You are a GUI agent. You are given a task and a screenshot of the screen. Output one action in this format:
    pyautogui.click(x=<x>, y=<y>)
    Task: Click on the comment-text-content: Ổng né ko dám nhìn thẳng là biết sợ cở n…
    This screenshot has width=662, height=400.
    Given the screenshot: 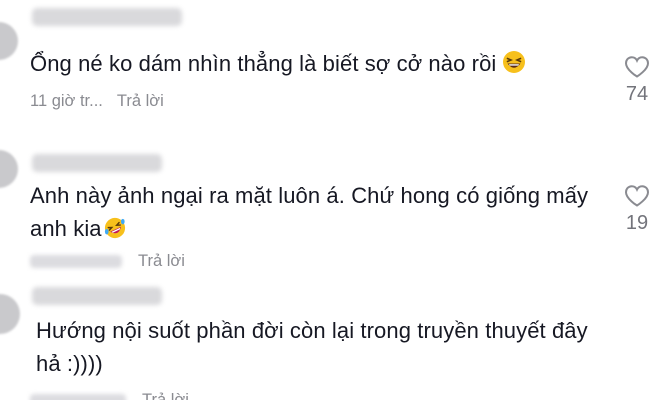 What is the action you would take?
    pyautogui.click(x=263, y=63)
    